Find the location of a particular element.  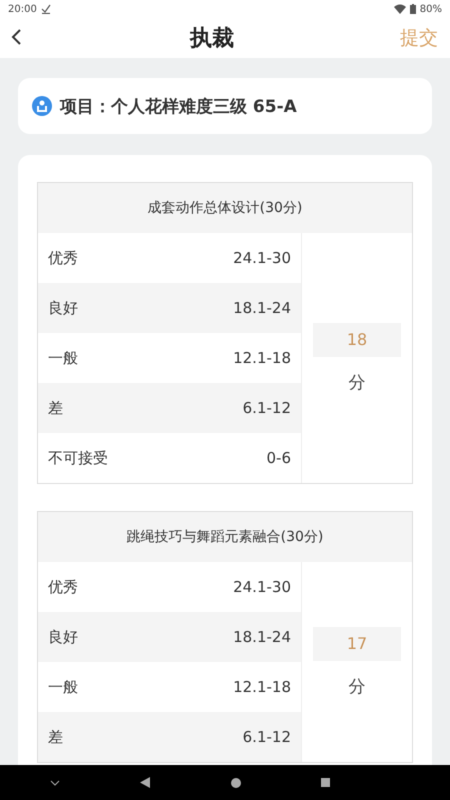

page-title: 执裁 is located at coordinates (212, 39).